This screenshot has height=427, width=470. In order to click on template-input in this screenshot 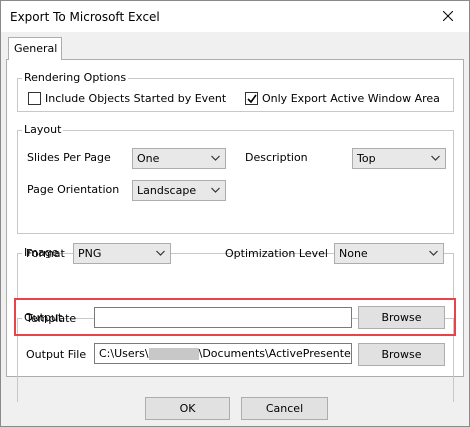, I will do `click(223, 317)`.